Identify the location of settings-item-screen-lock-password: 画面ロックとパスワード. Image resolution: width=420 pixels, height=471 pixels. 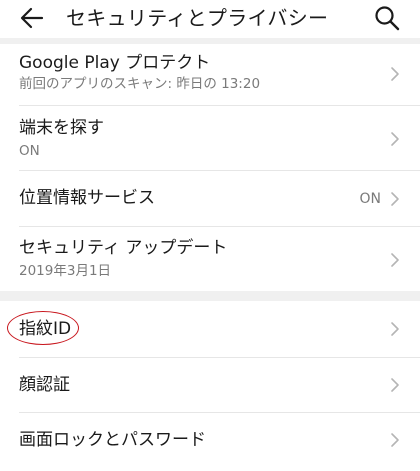
(210, 442).